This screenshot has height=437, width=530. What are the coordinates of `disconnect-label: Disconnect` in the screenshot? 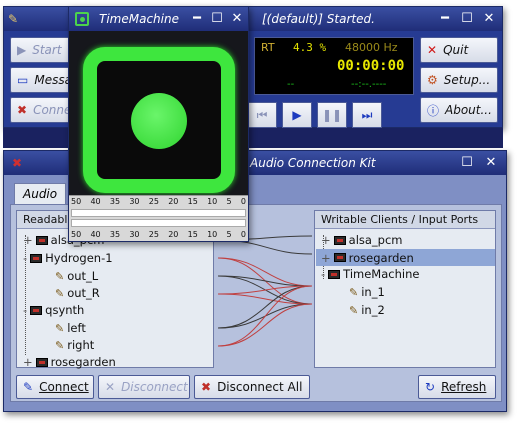 It's located at (154, 387).